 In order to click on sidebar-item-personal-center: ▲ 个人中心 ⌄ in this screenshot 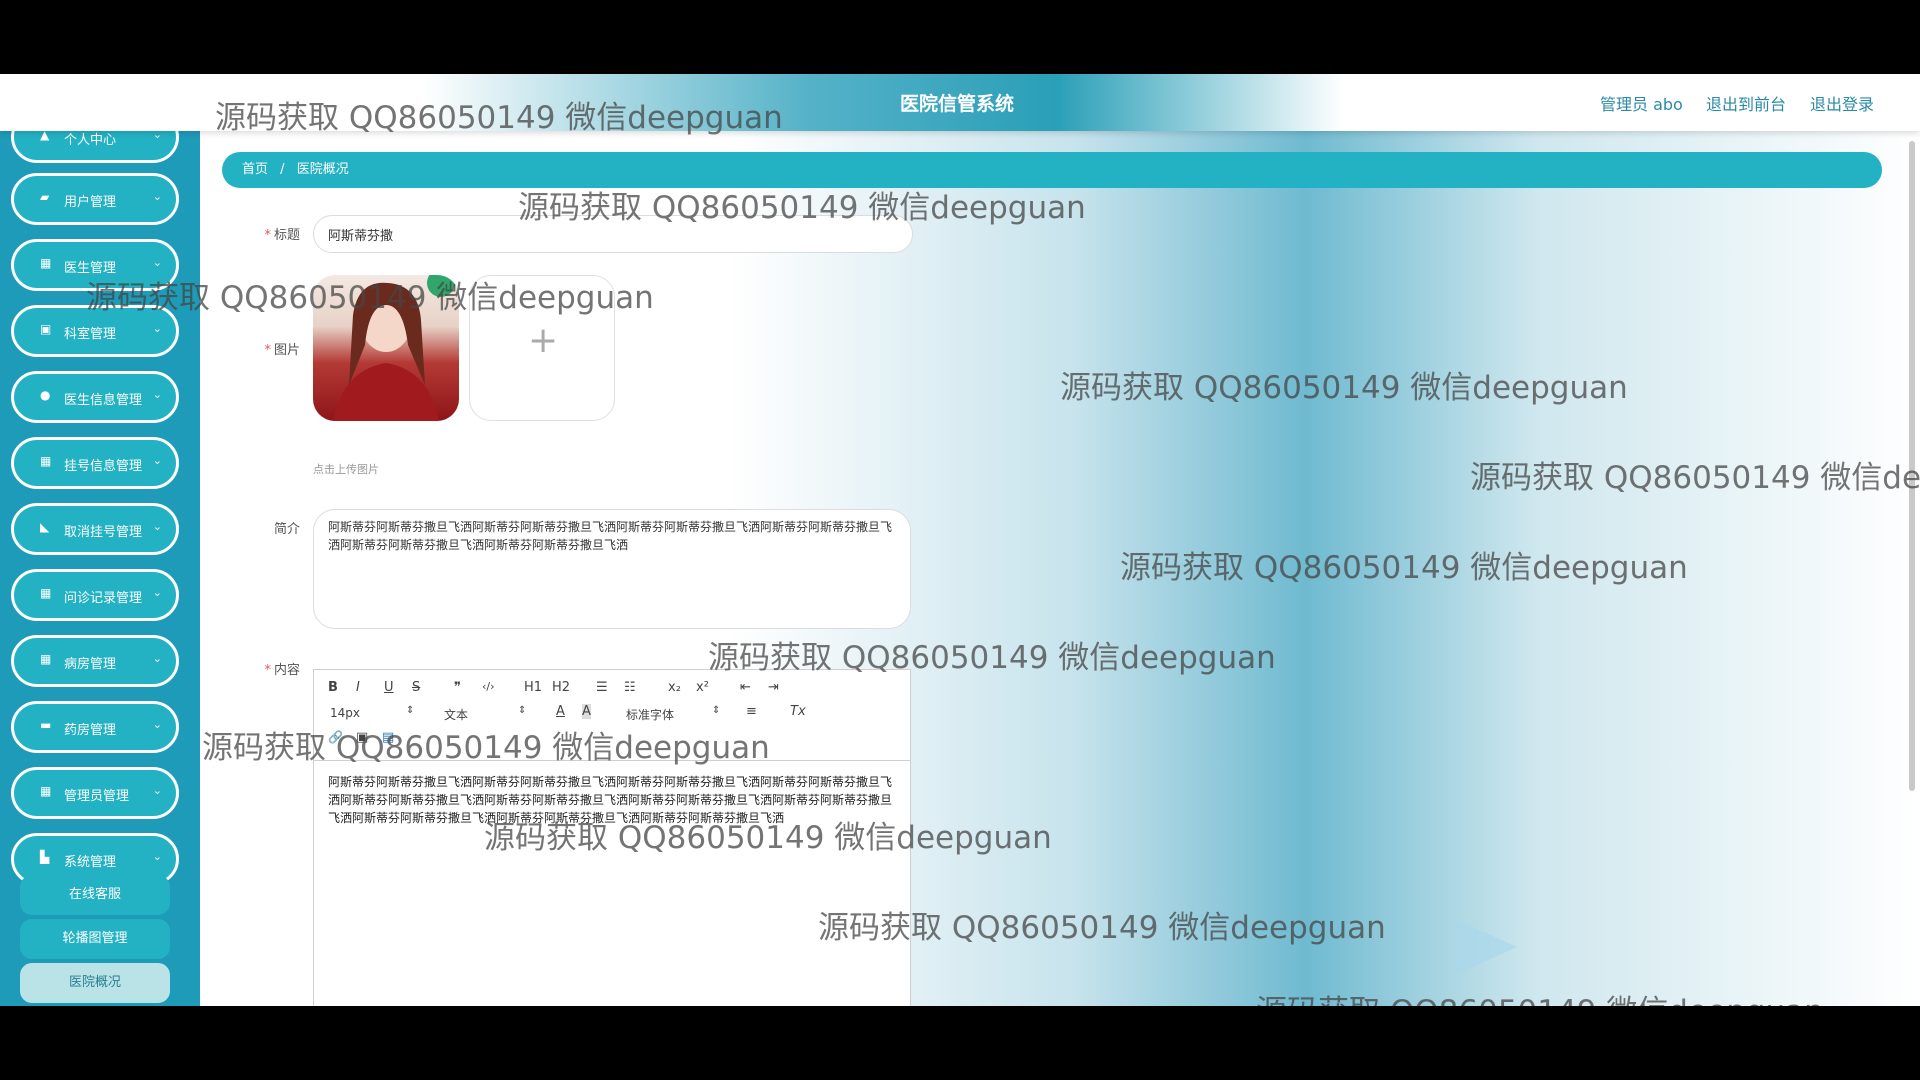, I will do `click(95, 147)`.